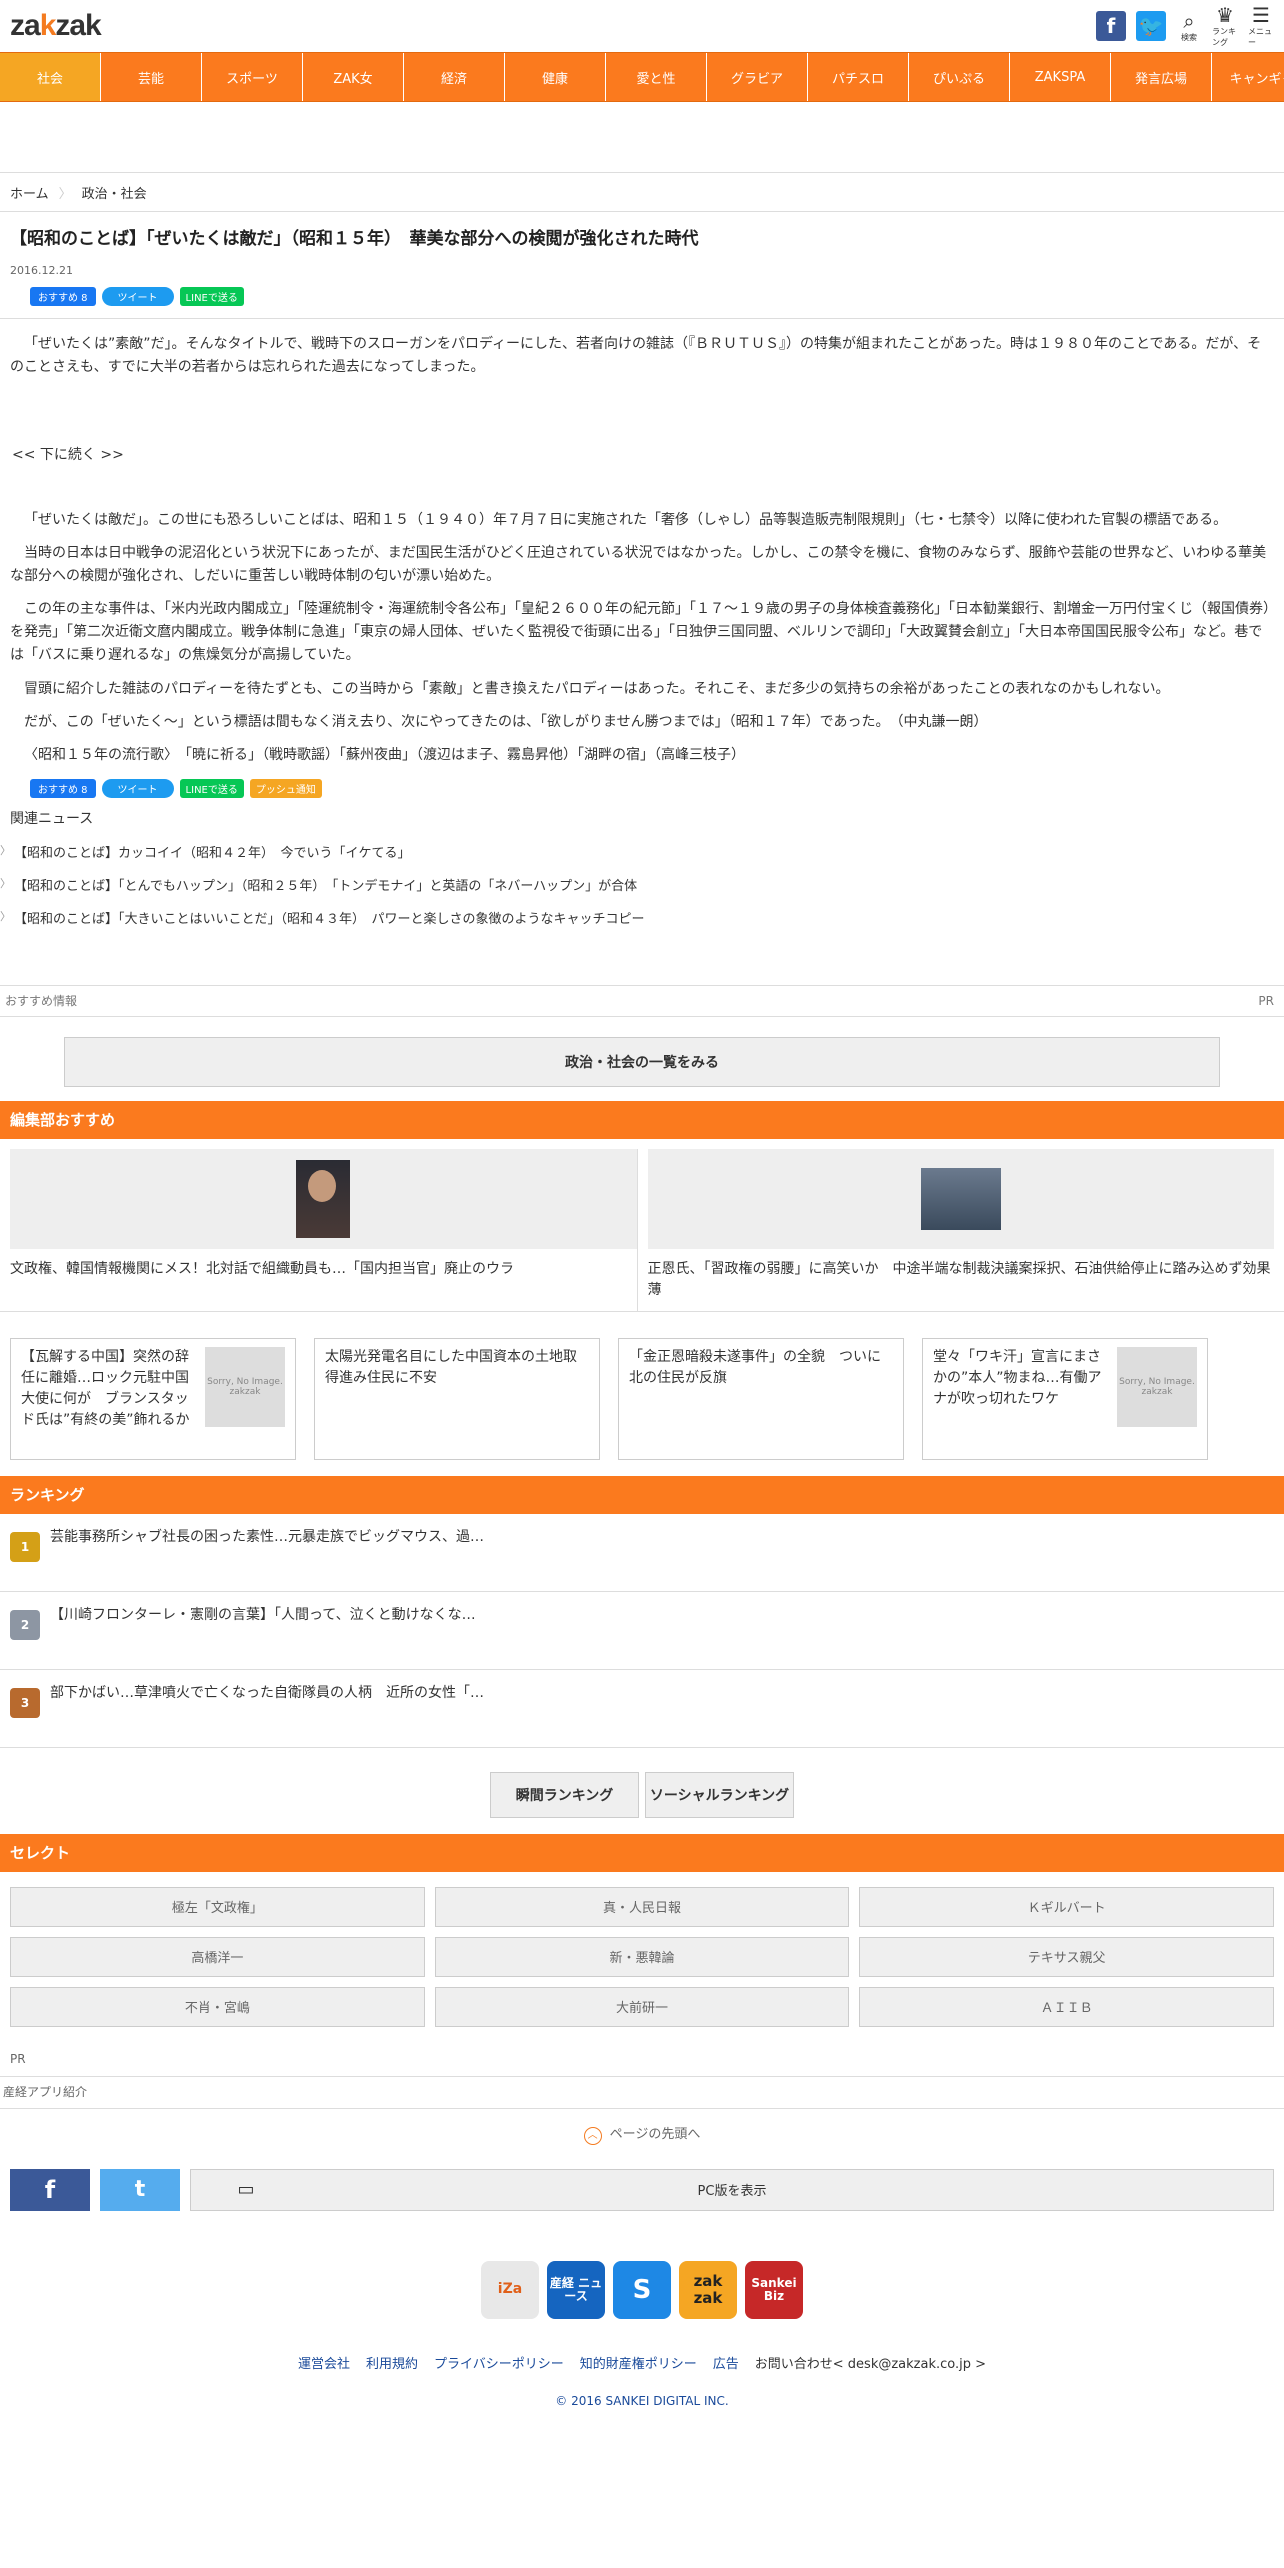 The height and width of the screenshot is (2568, 1284). I want to click on app-intro: 産経アプリ紹介, so click(642, 2093).